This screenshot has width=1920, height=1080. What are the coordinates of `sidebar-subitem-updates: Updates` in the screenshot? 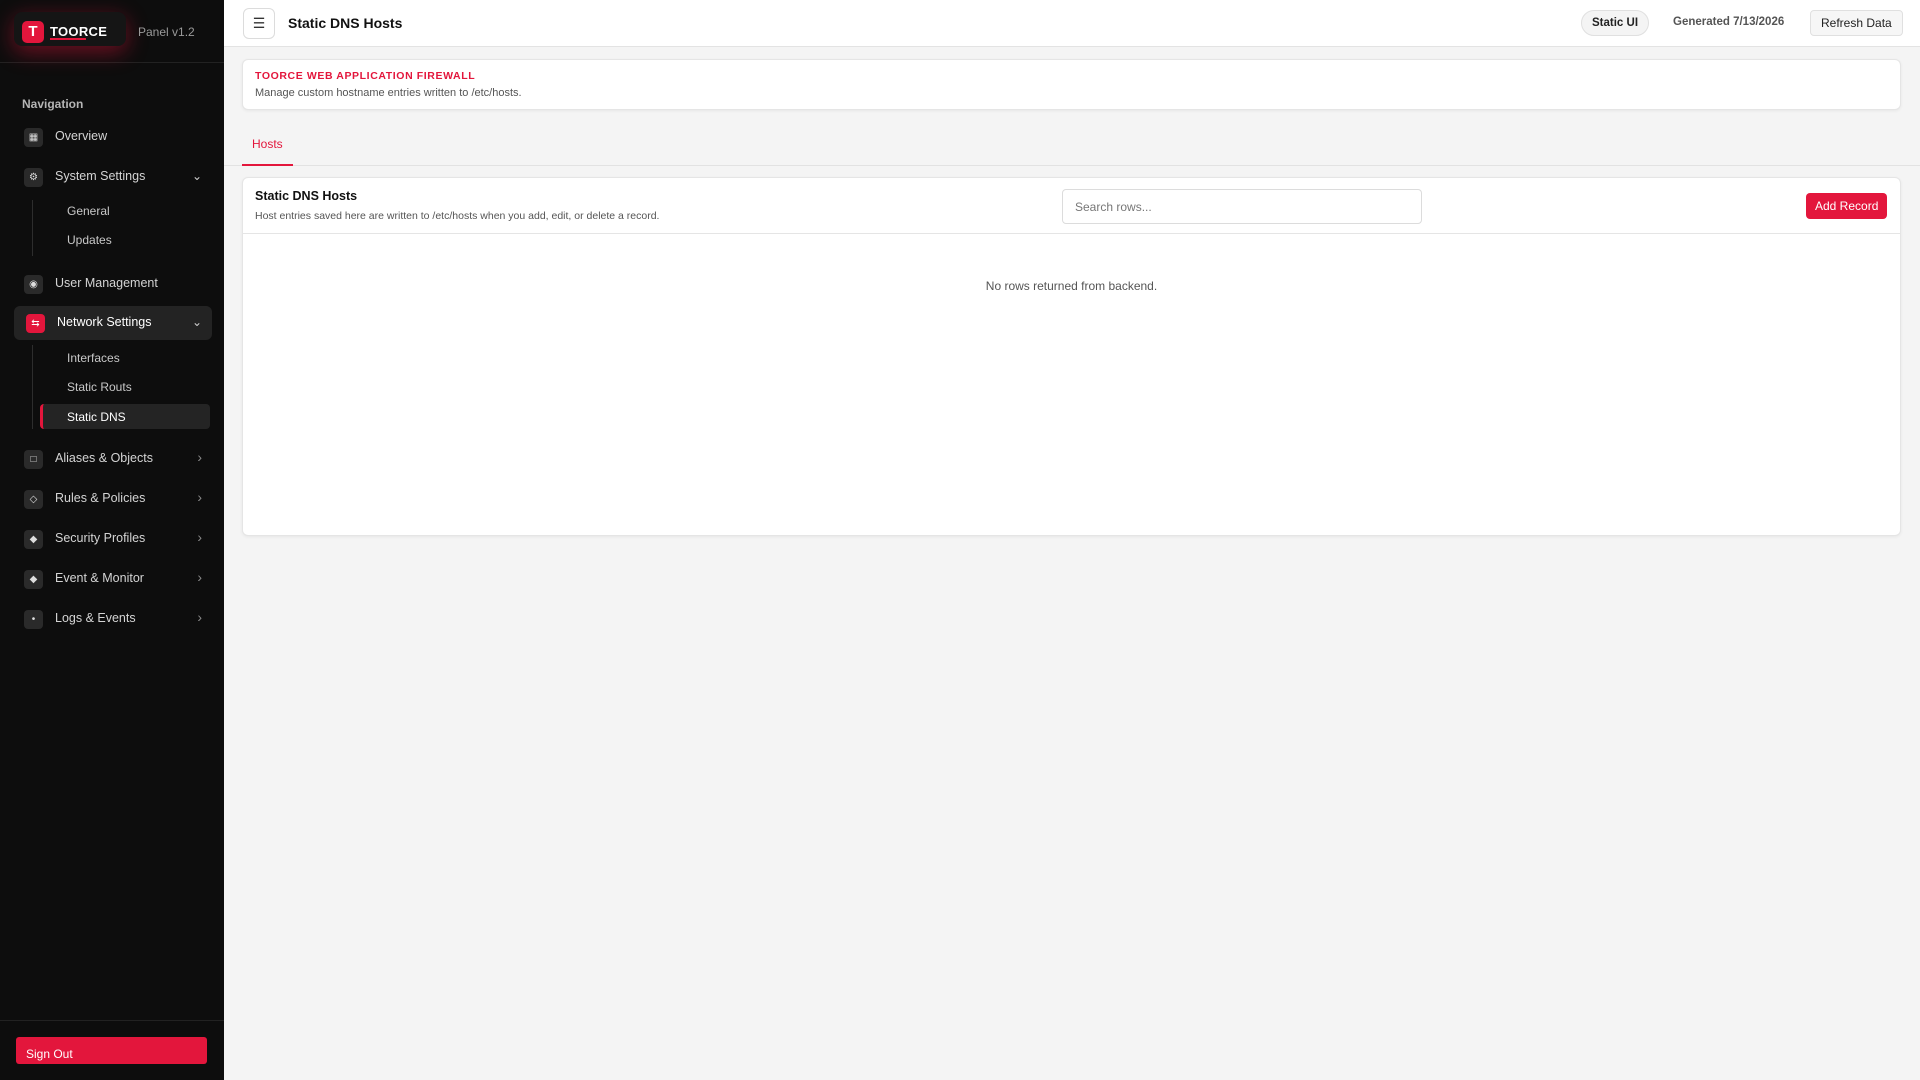 It's located at (125, 239).